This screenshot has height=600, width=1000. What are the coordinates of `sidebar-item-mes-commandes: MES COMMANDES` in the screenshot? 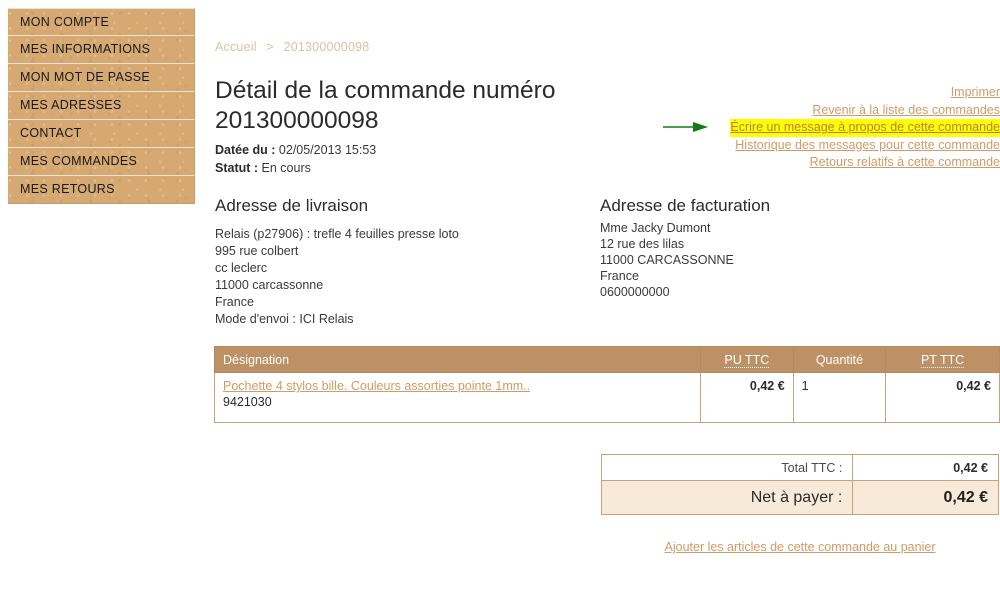 It's located at (101, 162).